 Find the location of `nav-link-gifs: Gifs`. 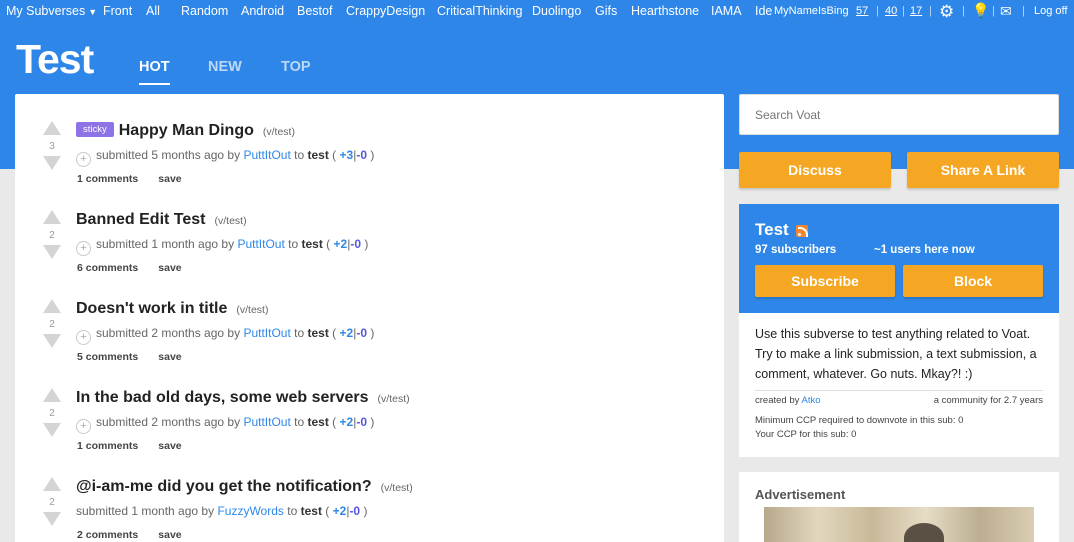

nav-link-gifs: Gifs is located at coordinates (606, 11).